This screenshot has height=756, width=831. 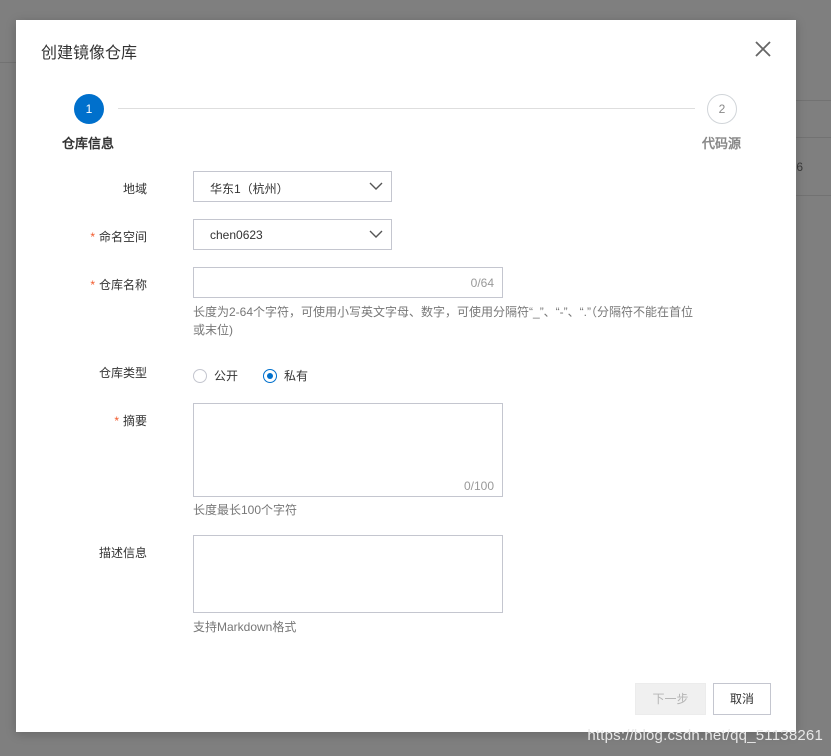 What do you see at coordinates (670, 699) in the screenshot?
I see `next-step-button: 下一步` at bounding box center [670, 699].